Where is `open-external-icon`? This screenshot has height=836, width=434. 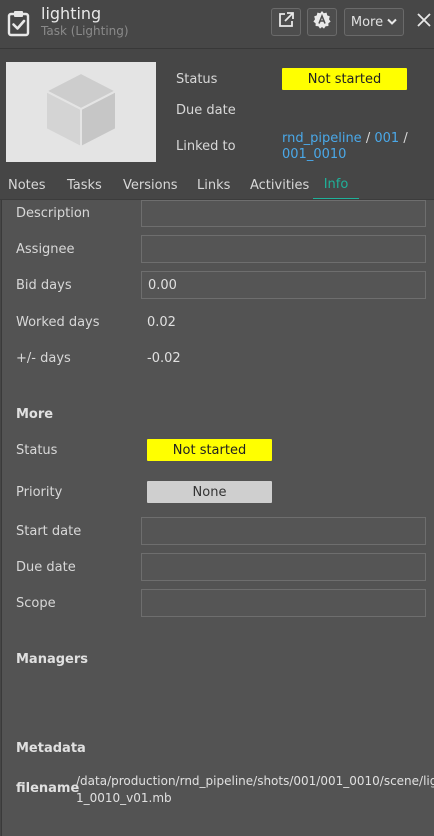
open-external-icon is located at coordinates (286, 22).